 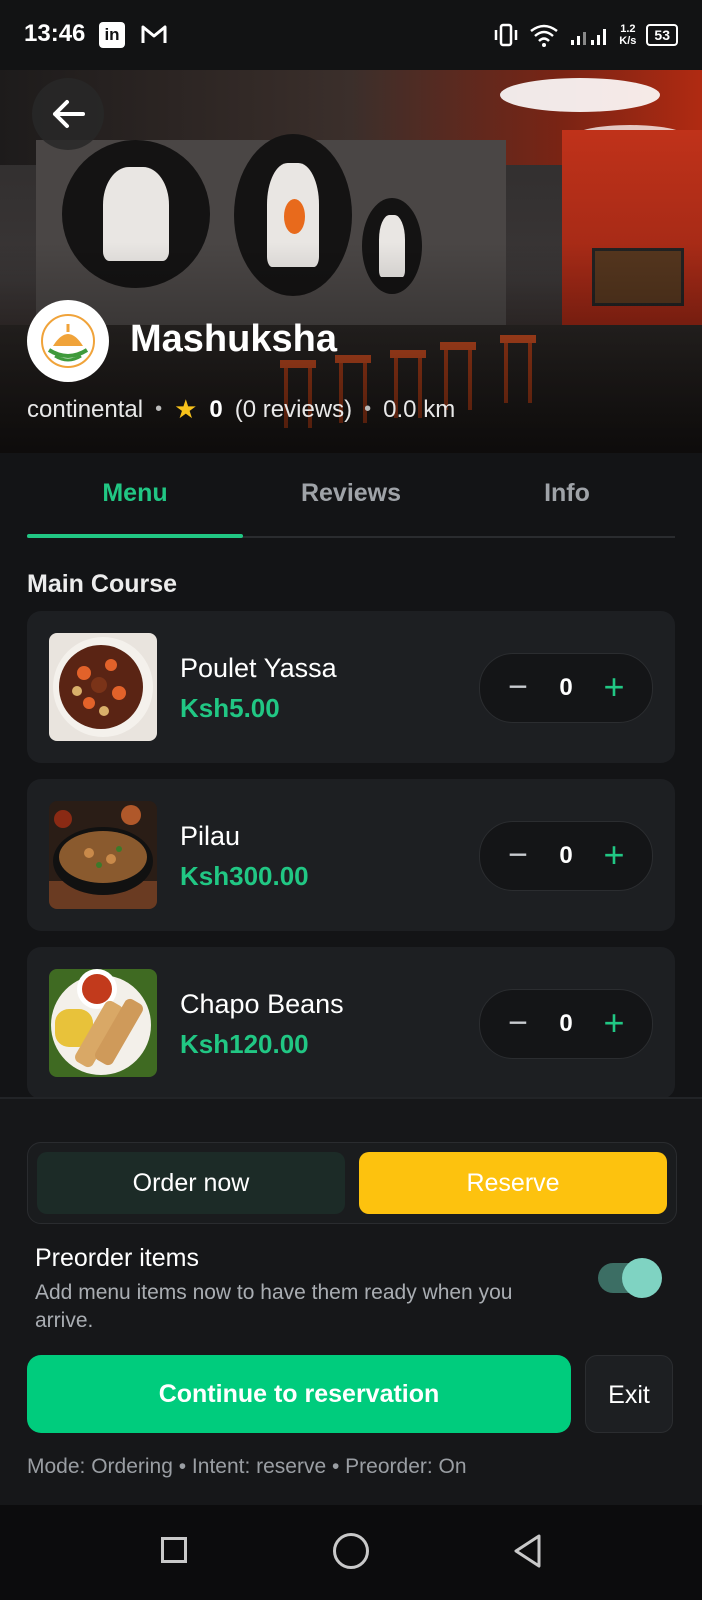 What do you see at coordinates (299, 1394) in the screenshot?
I see `continue-to-reservation-button: Continue to reservation` at bounding box center [299, 1394].